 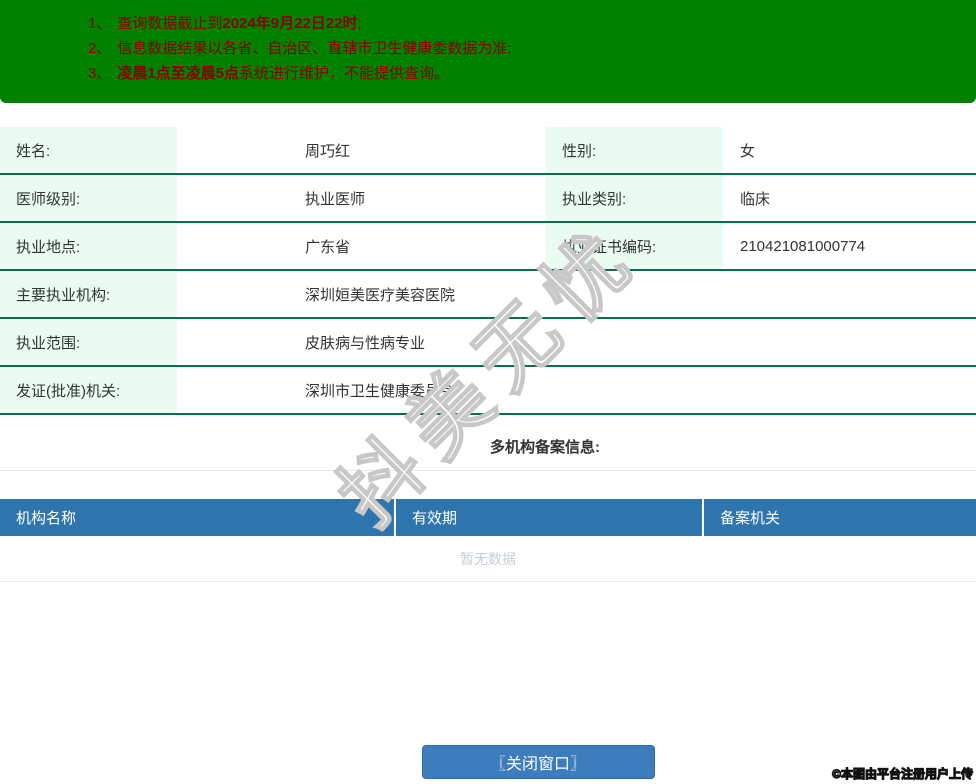 What do you see at coordinates (344, 73) in the screenshot?
I see `notice-text: 系统进行维护，不能提供查询。` at bounding box center [344, 73].